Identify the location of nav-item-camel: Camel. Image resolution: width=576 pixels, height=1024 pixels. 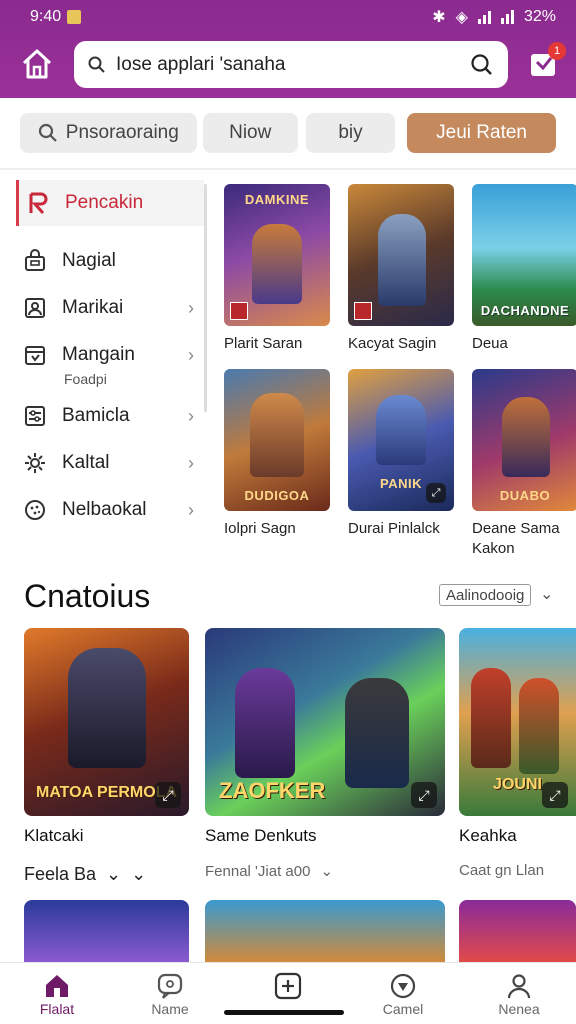
(403, 994).